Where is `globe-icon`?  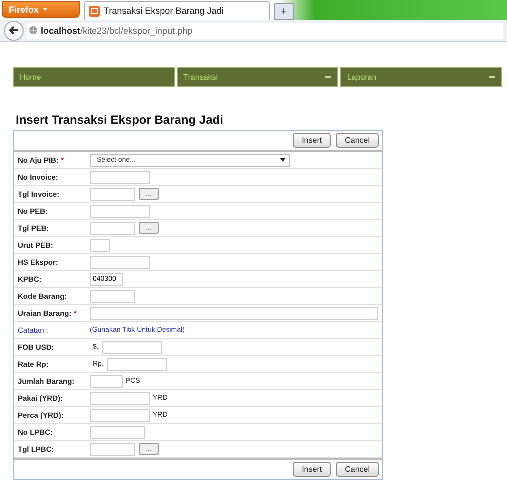
globe-icon is located at coordinates (33, 30).